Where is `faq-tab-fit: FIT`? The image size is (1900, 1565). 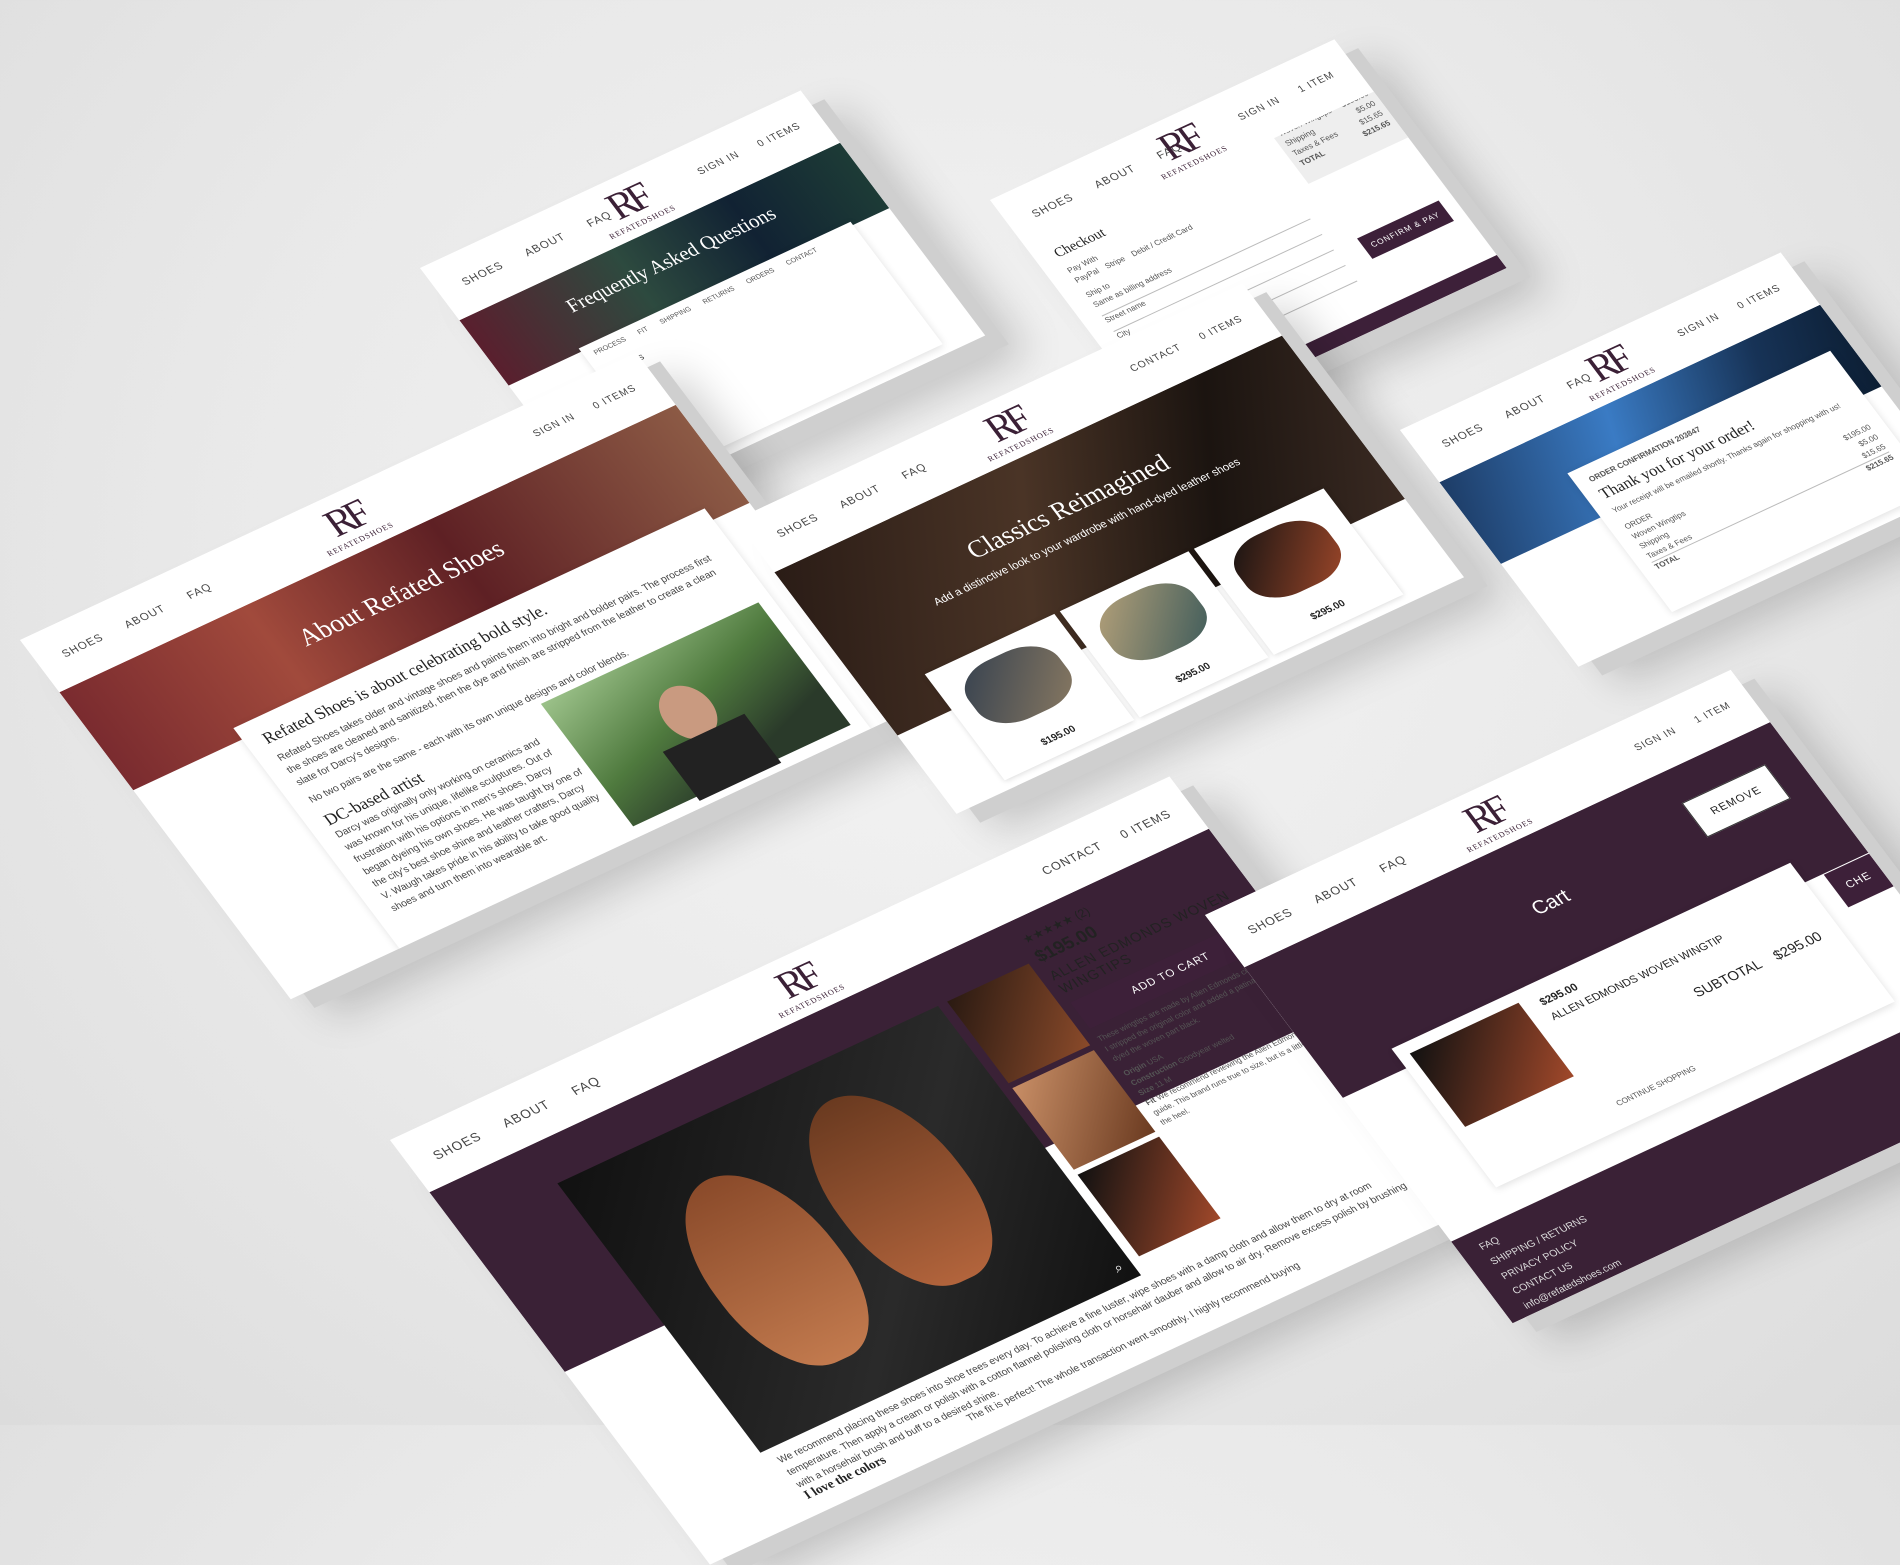
faq-tab-fit: FIT is located at coordinates (643, 331).